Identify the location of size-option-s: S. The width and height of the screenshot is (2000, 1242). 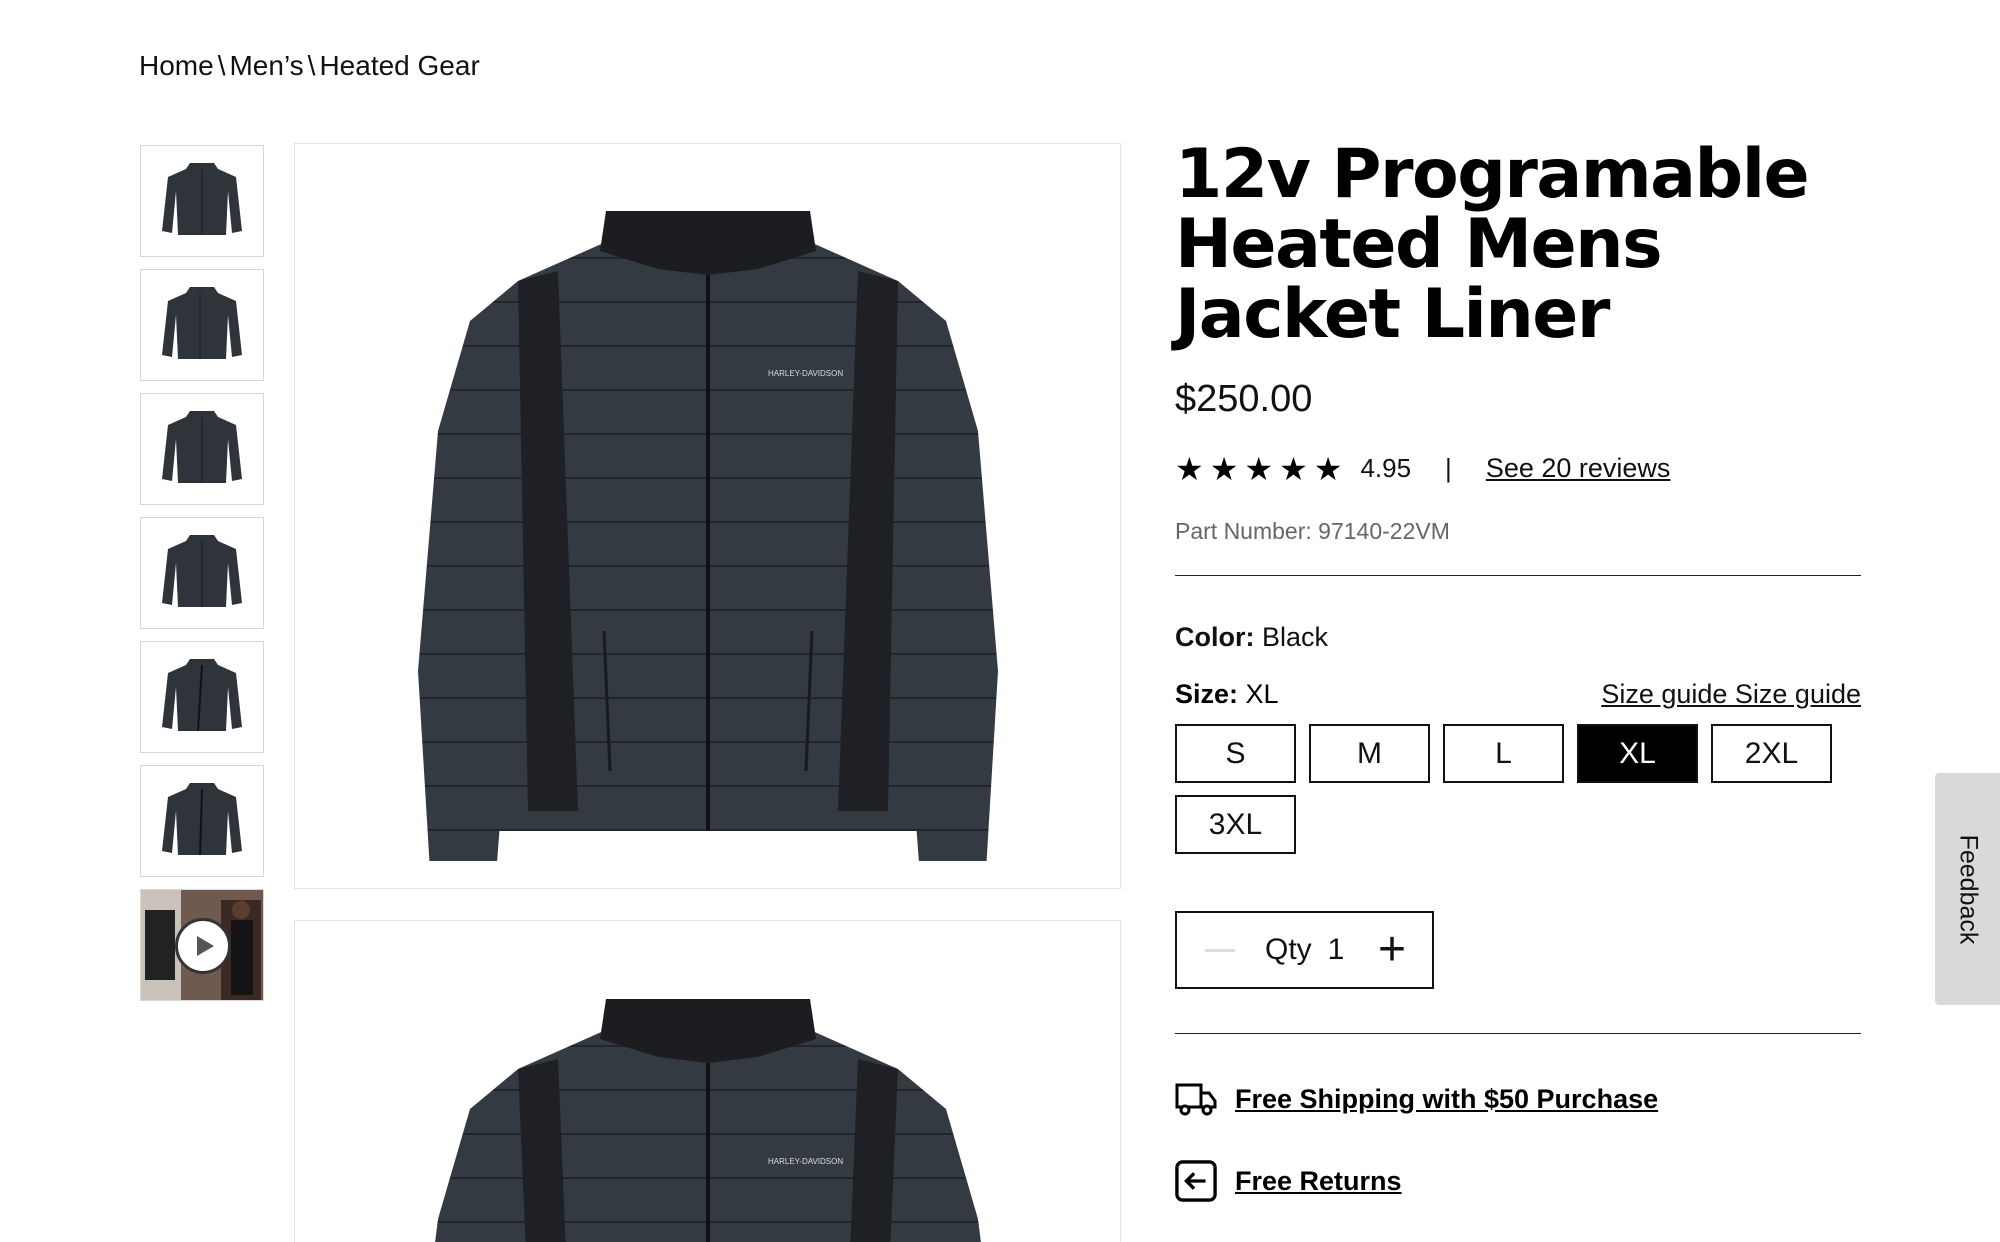
(1235, 753).